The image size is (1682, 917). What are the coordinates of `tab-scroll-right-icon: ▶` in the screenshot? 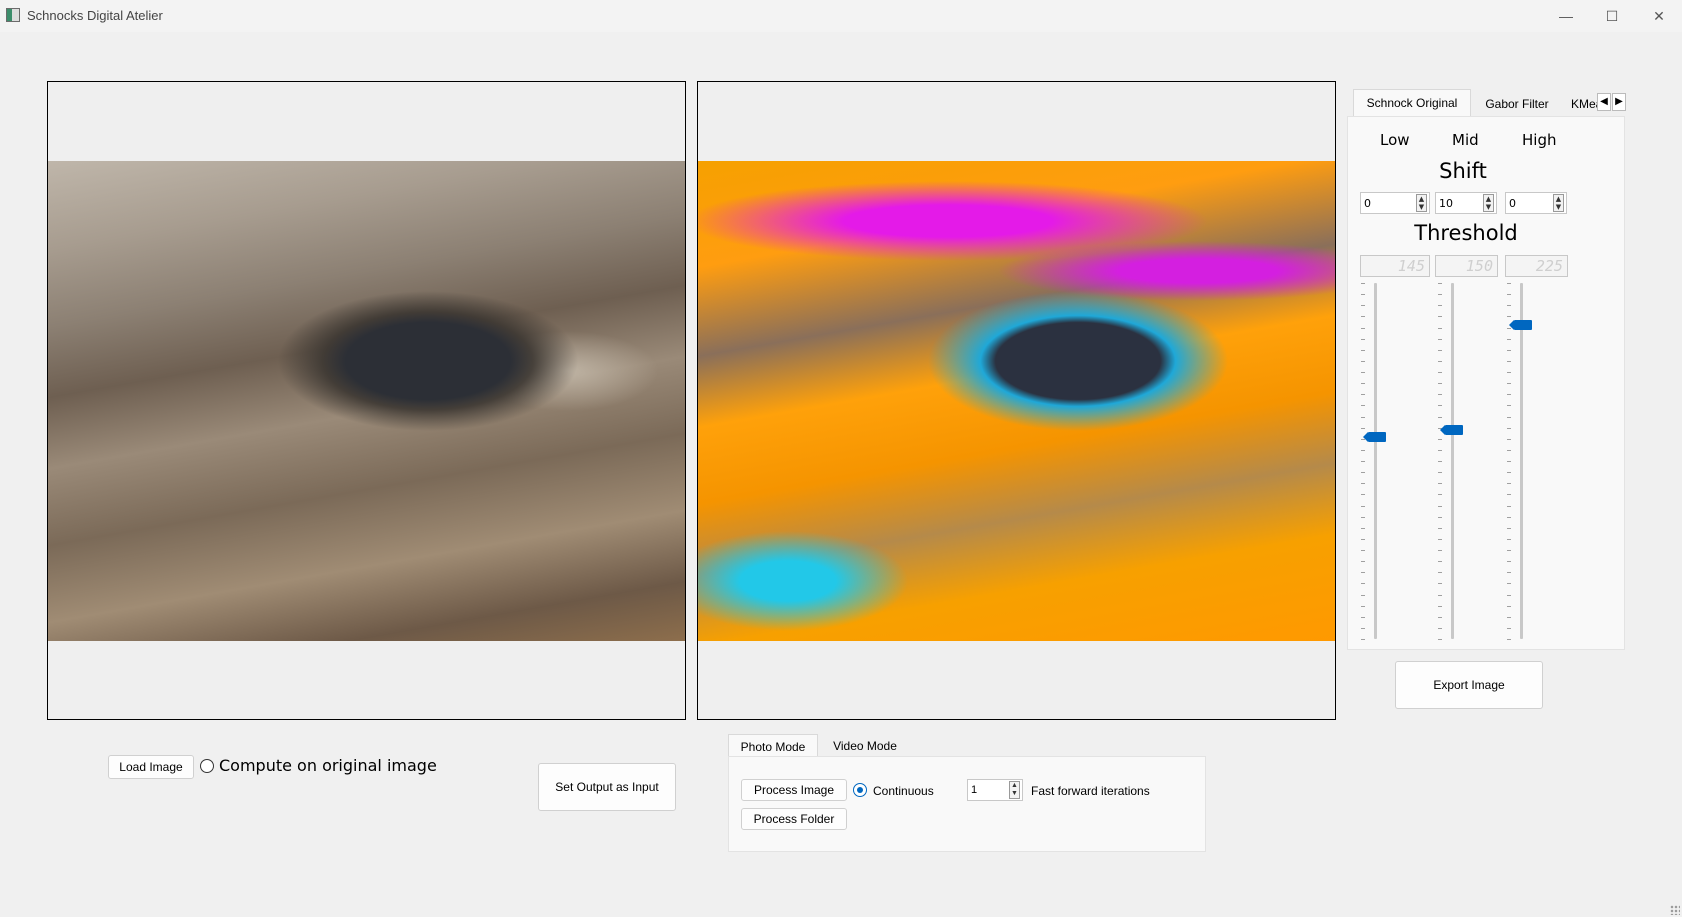 It's located at (1619, 102).